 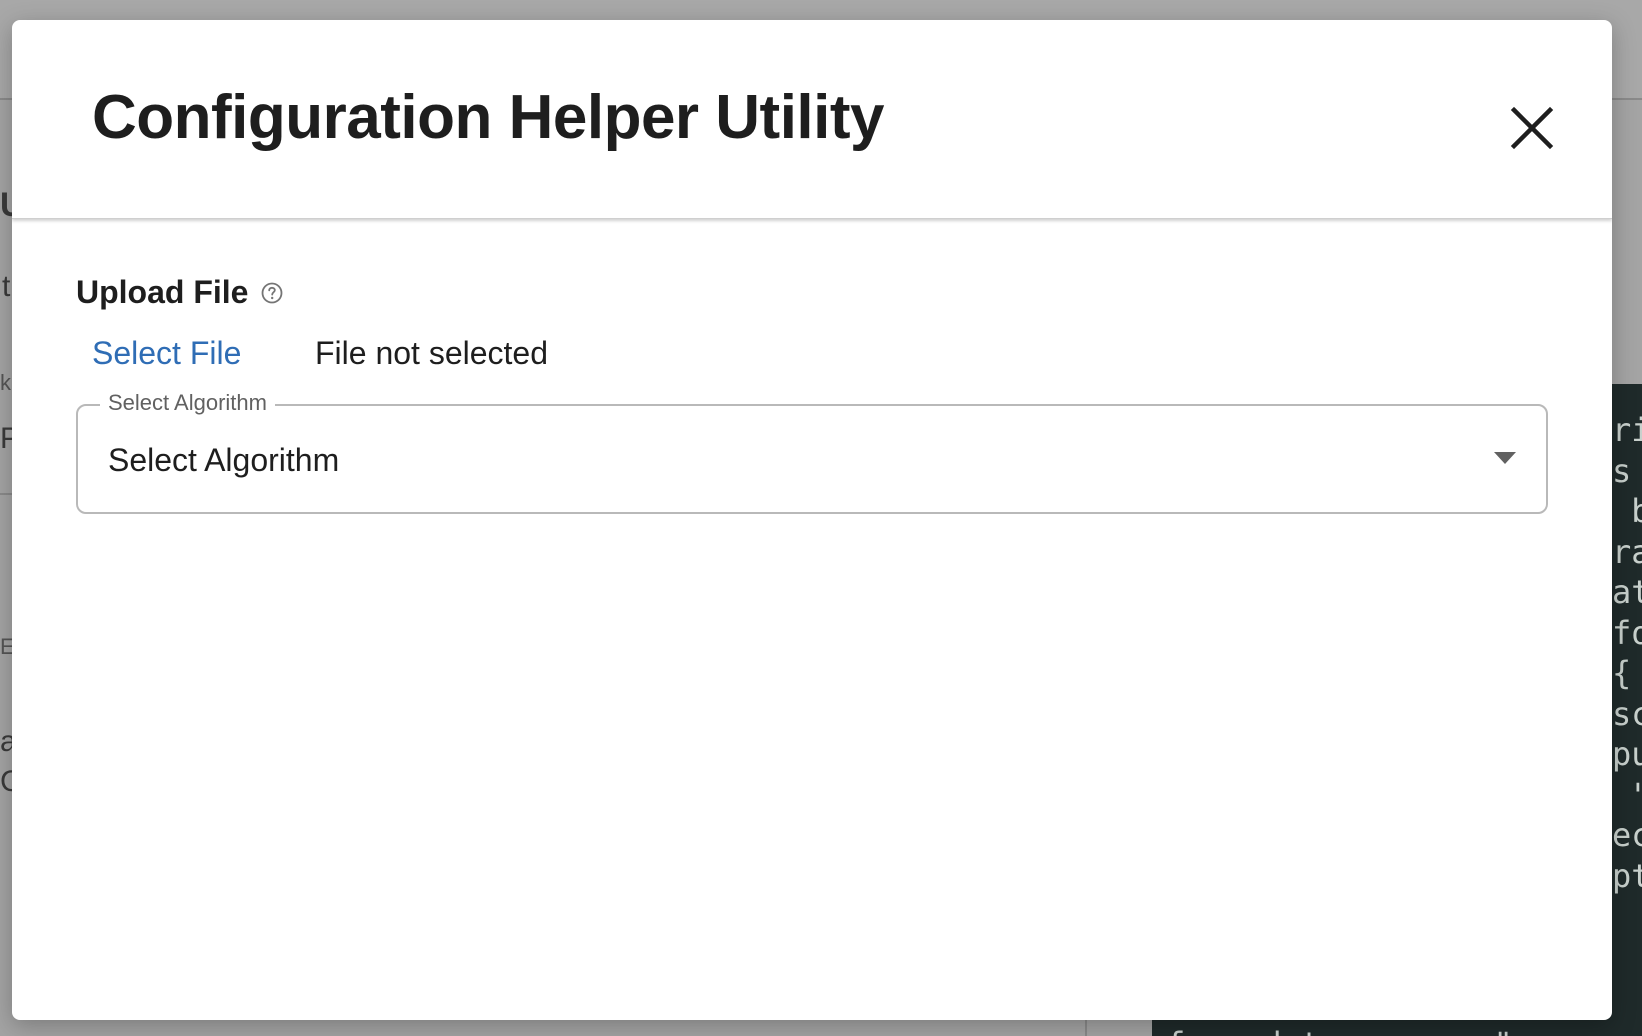 I want to click on code-line: ", so click(x=1627, y=795).